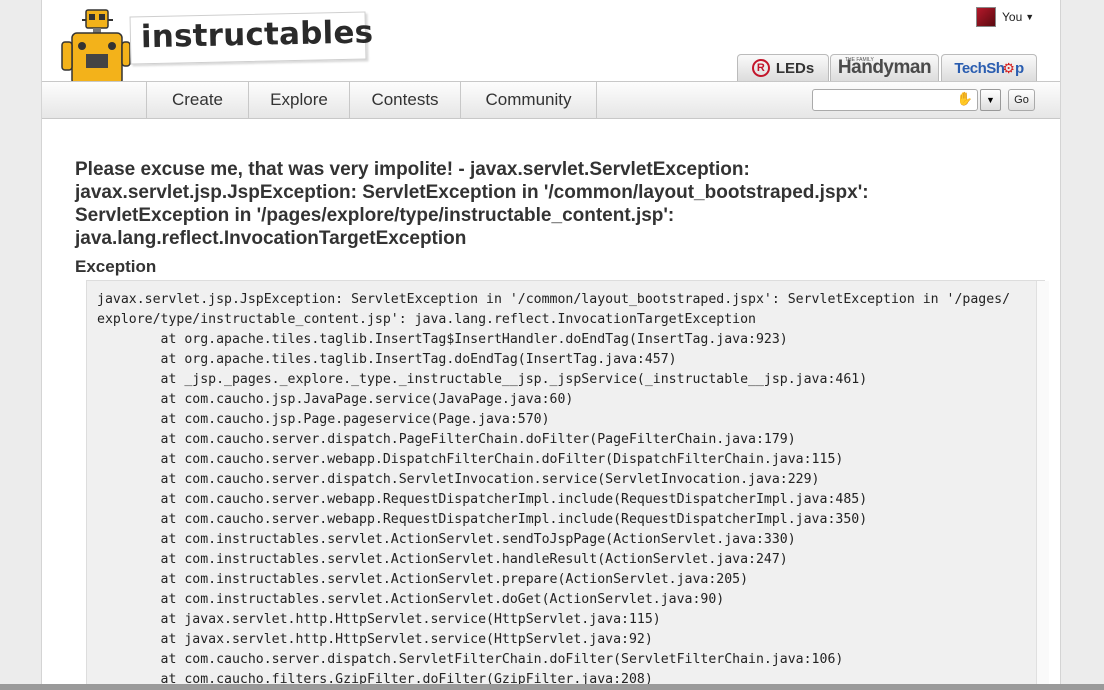 This screenshot has height=690, width=1104. I want to click on leds-badge-icon: R, so click(760, 68).